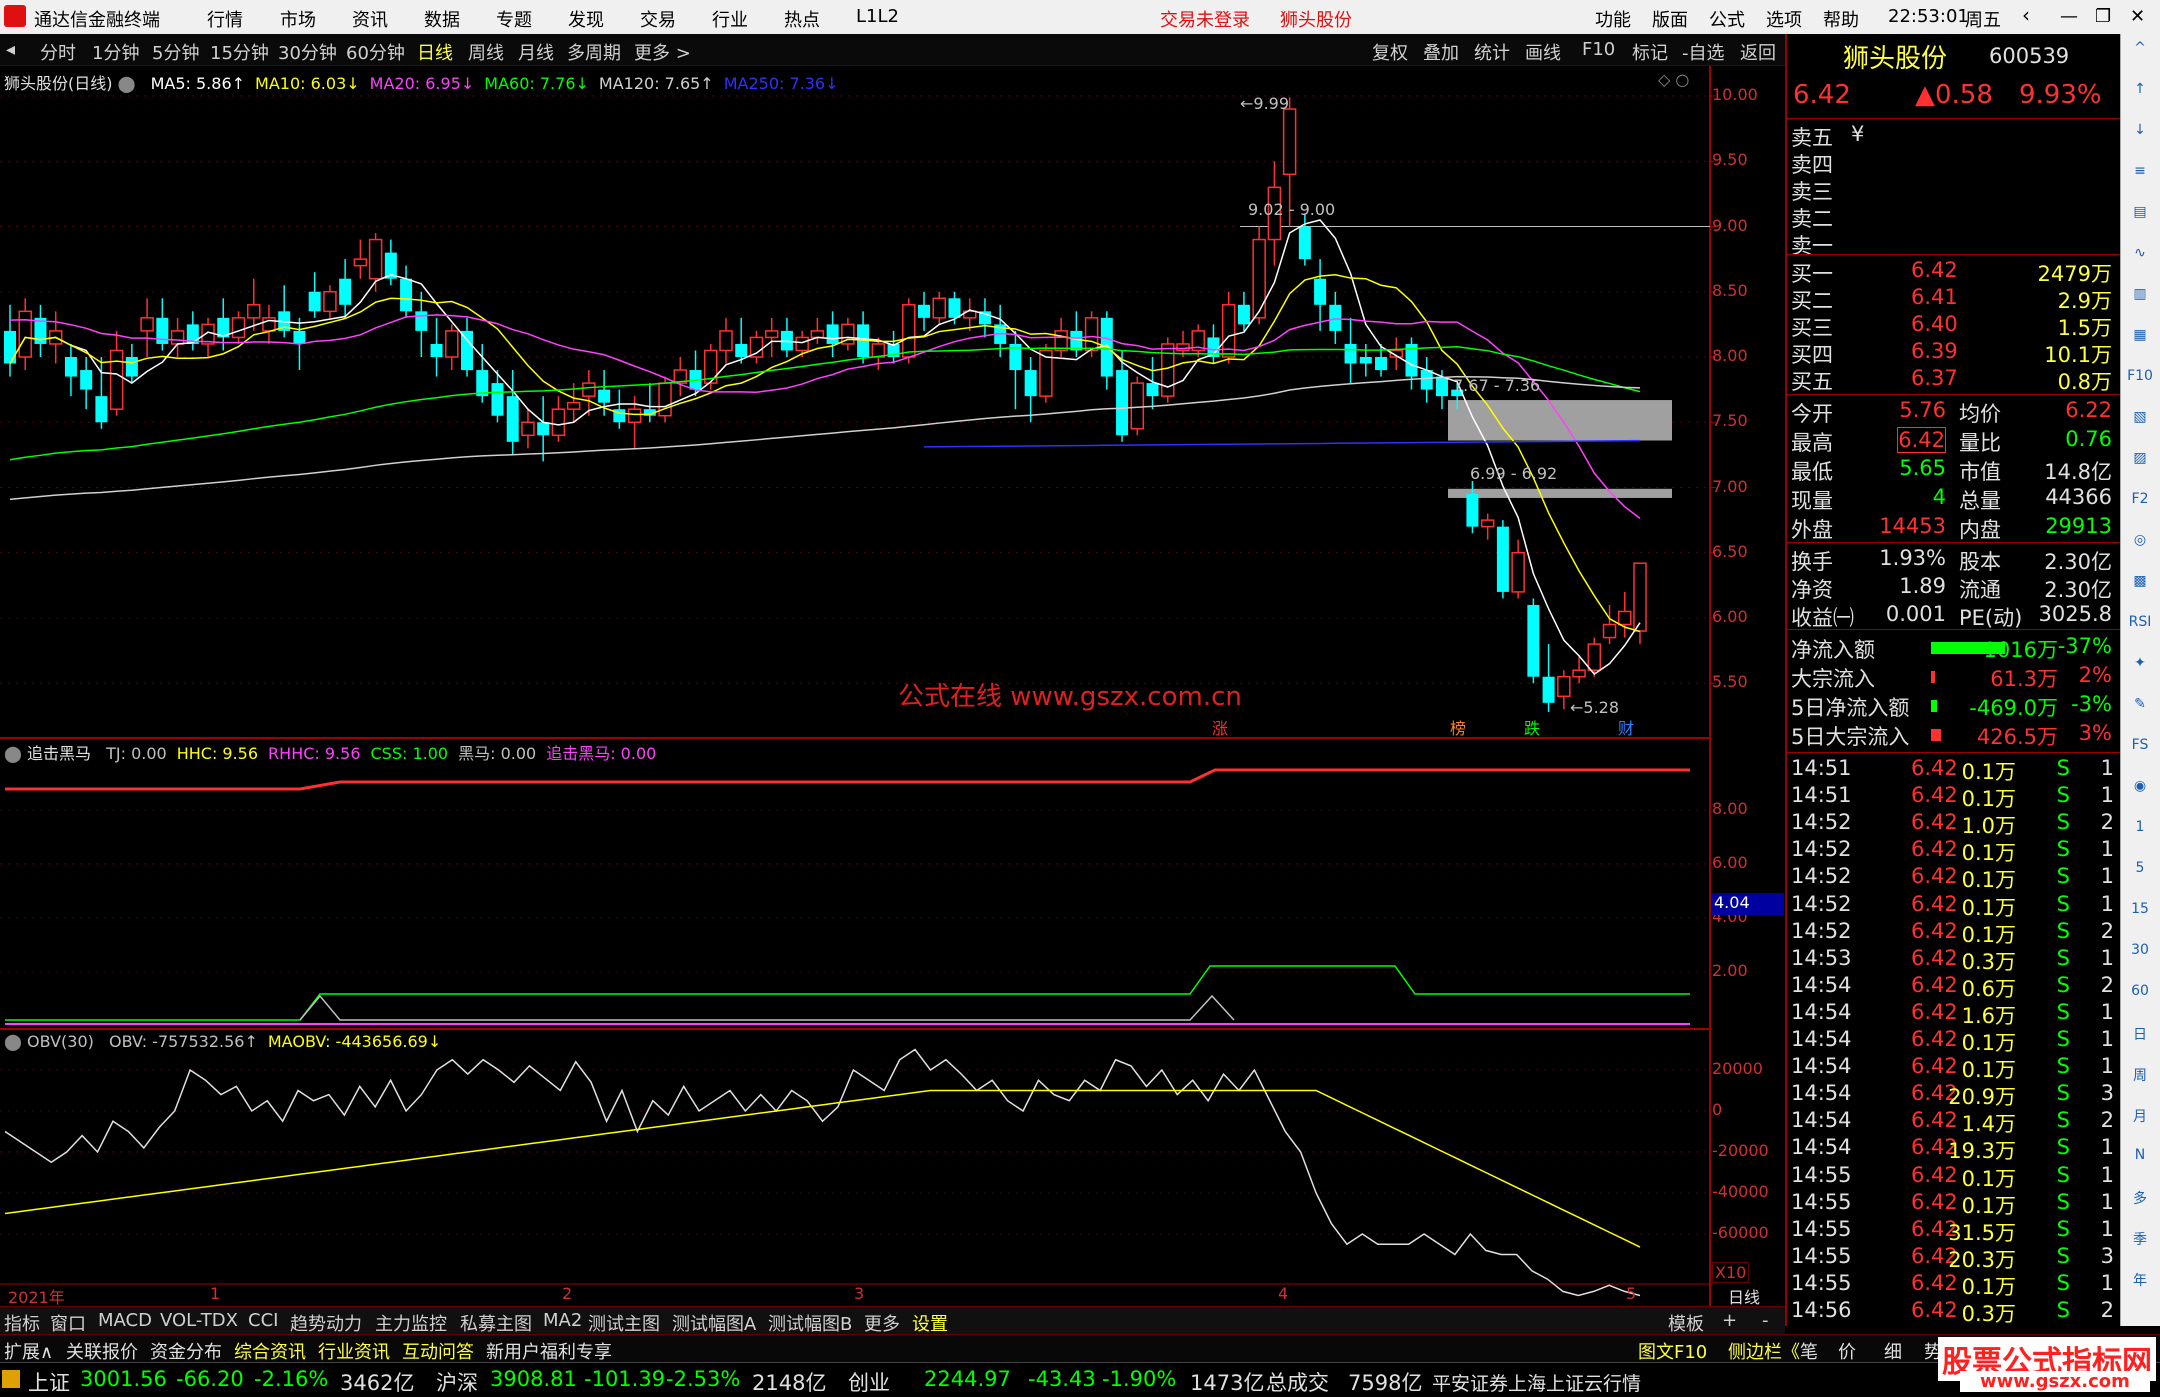 The image size is (2160, 1397). Describe the element at coordinates (2103, 16) in the screenshot. I see `maximize-icon: ❐` at that location.